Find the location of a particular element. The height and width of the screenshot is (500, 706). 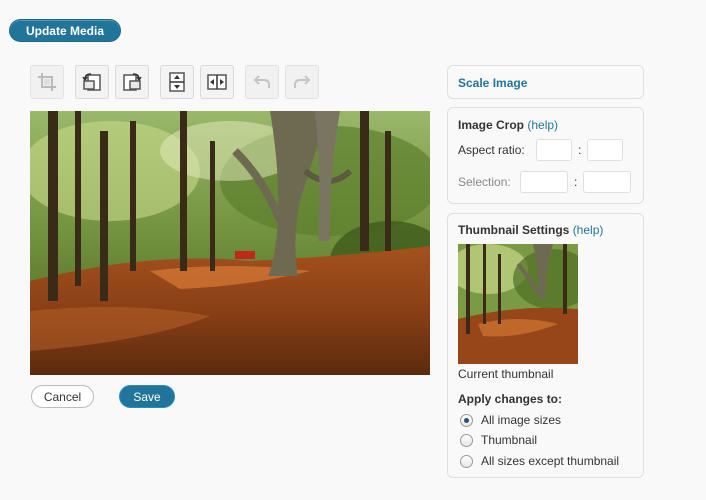

current-thumbnail-caption: Current thumbnail is located at coordinates (506, 374).